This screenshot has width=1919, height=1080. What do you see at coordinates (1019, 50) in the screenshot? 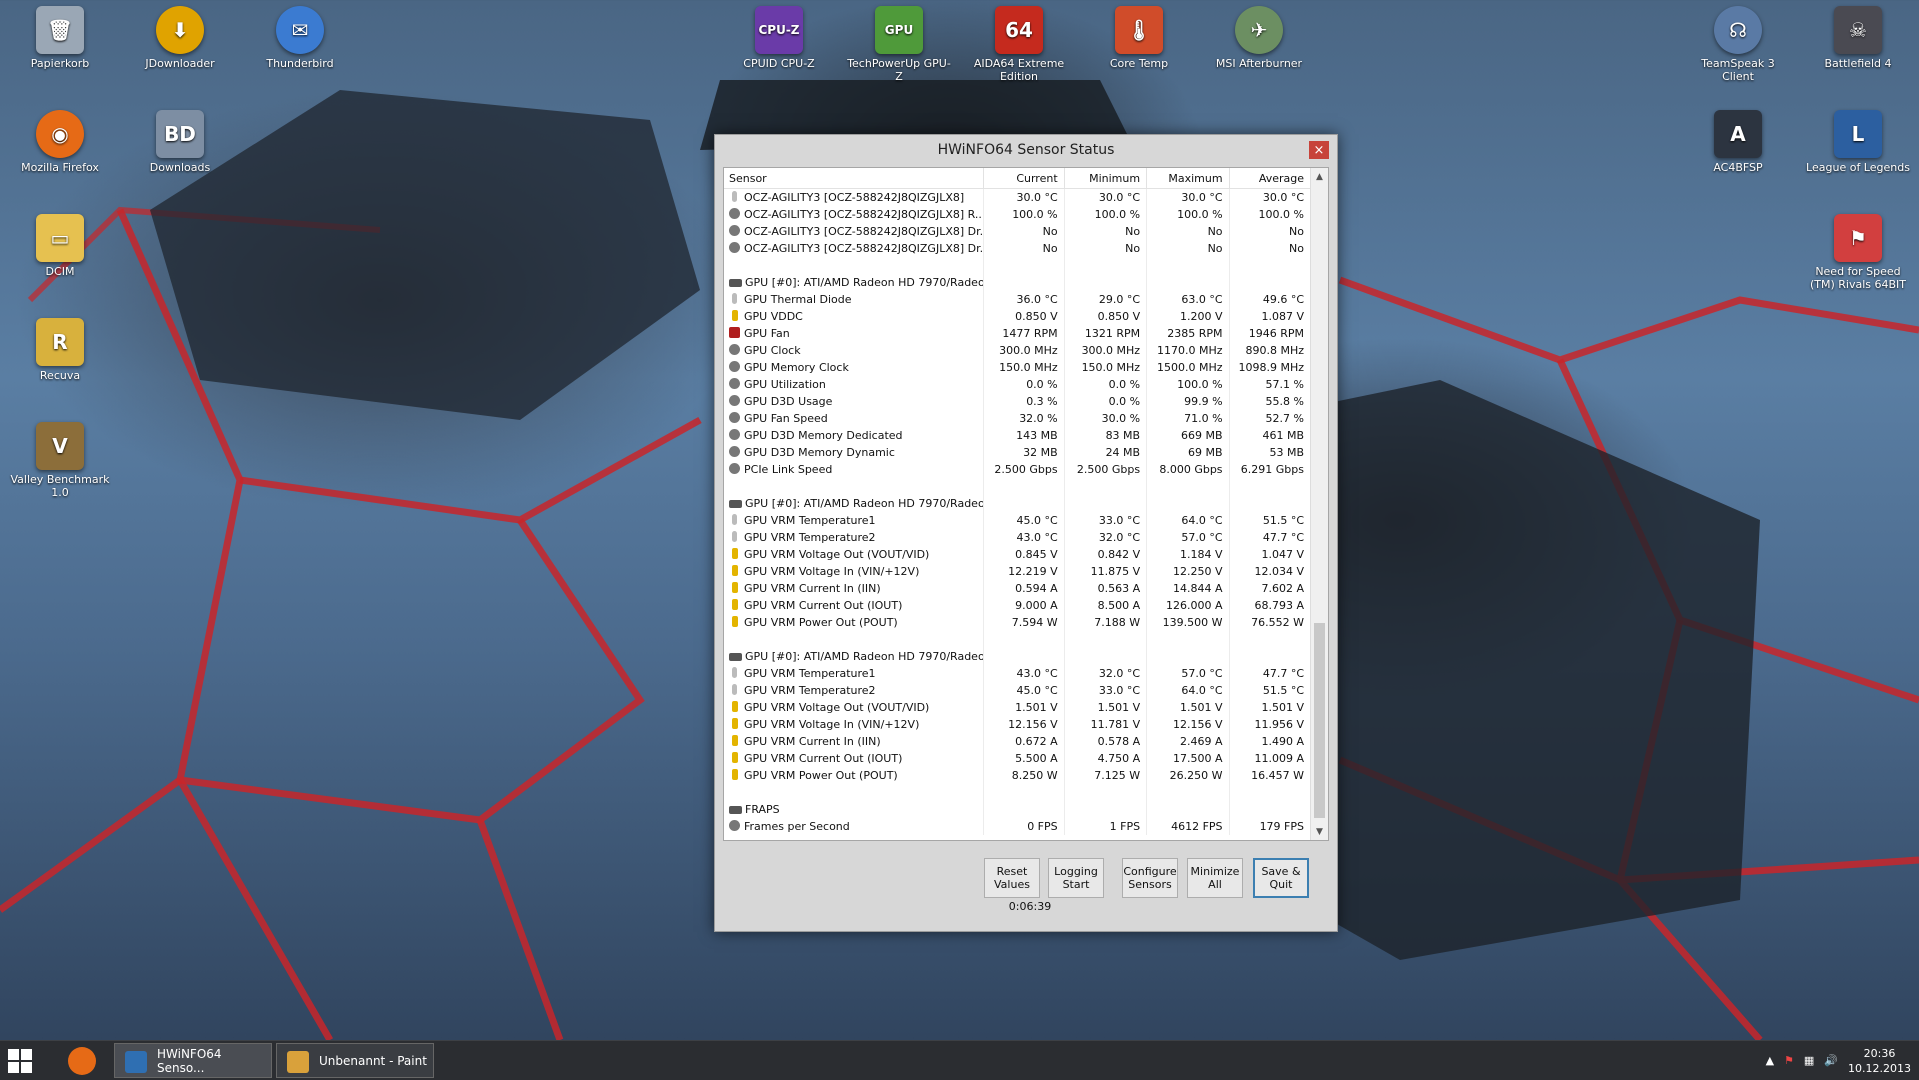
I see `desktop-icon-aida: 64 AIDA64 Extreme Edition` at bounding box center [1019, 50].